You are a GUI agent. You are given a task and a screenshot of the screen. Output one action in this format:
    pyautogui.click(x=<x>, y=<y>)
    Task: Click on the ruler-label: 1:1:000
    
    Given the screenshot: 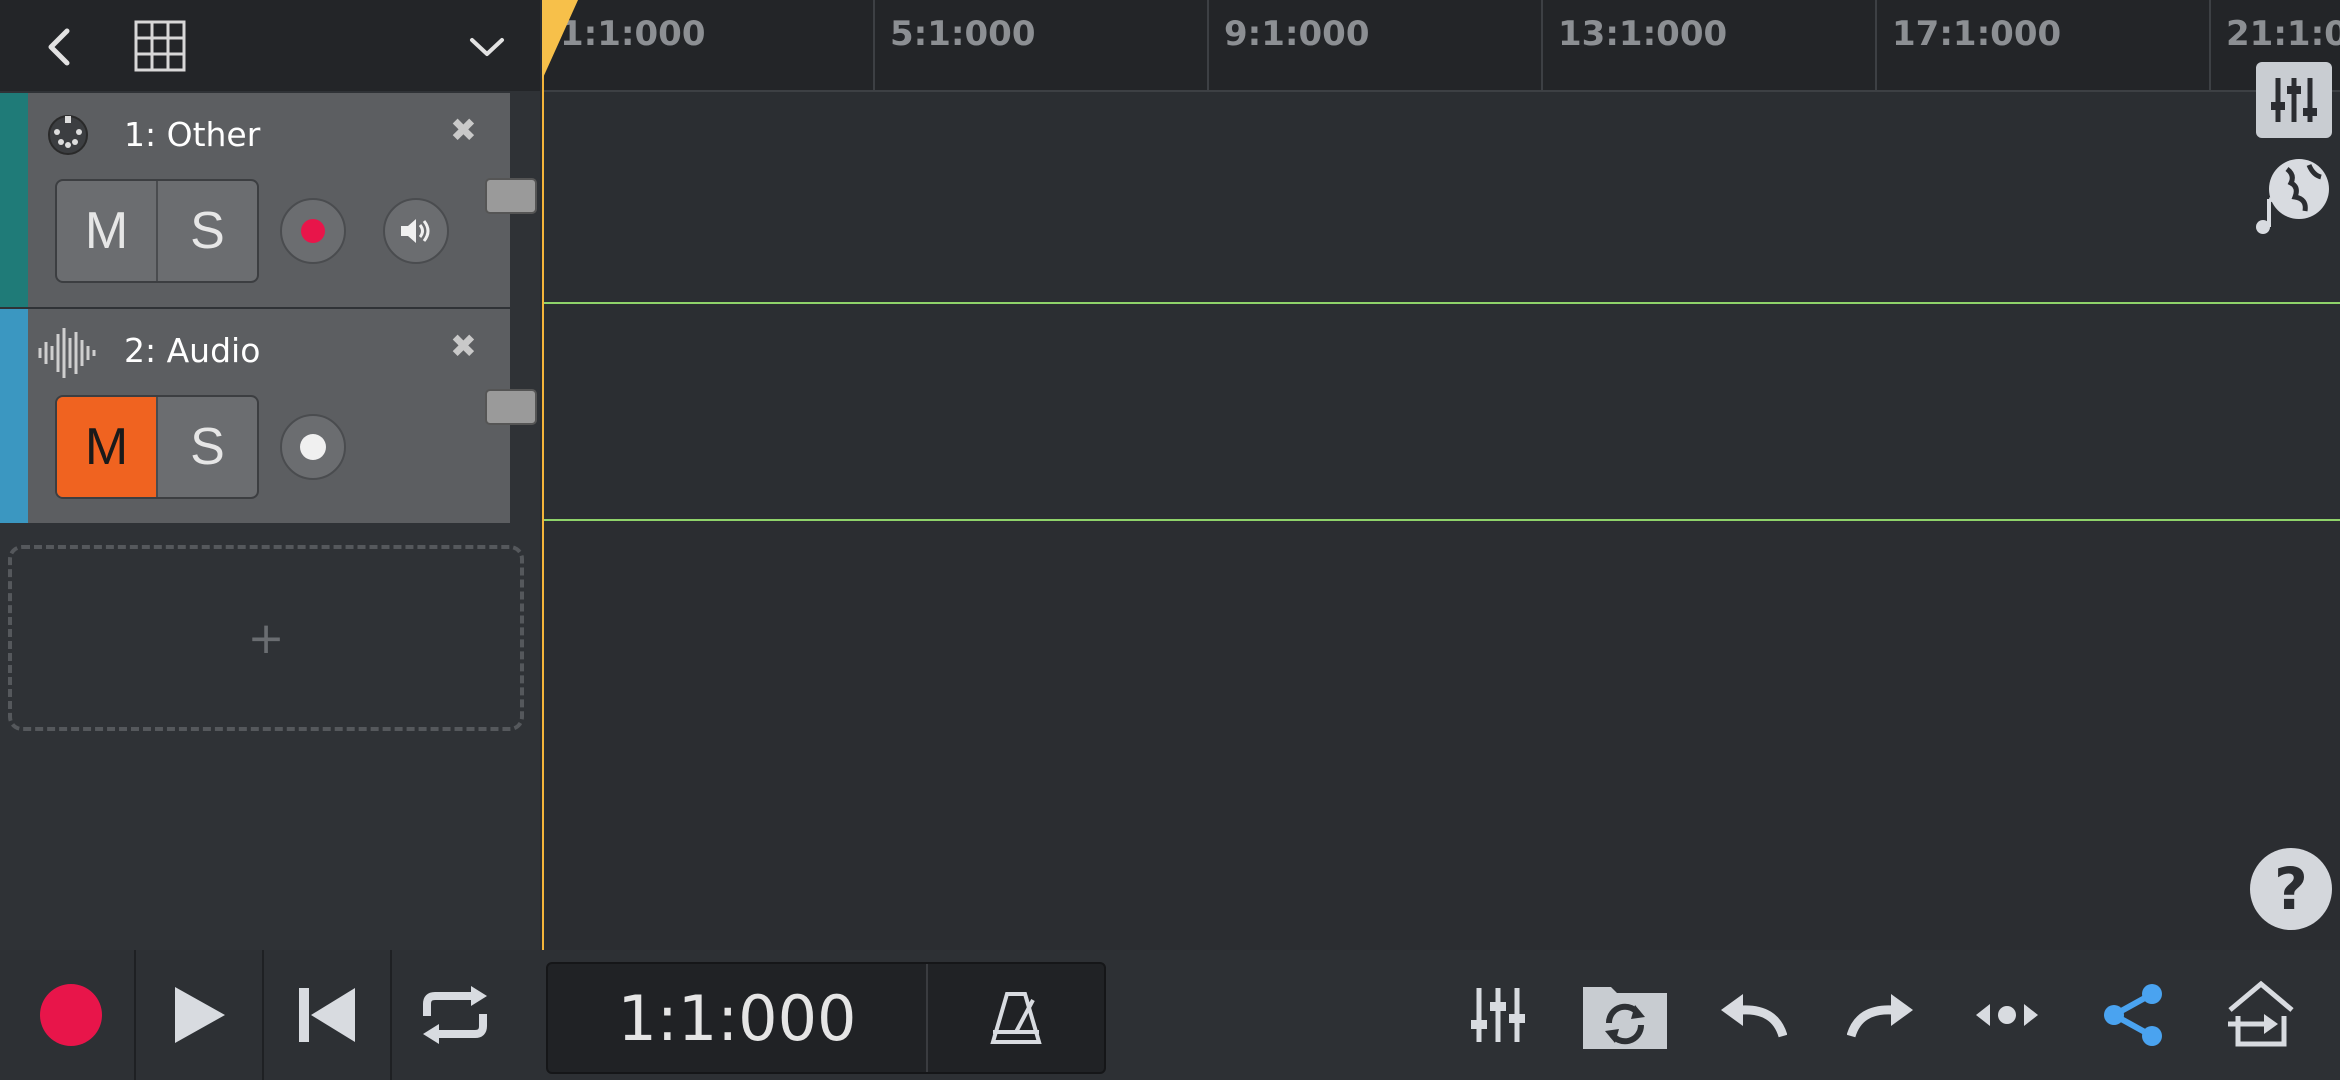 What is the action you would take?
    pyautogui.click(x=633, y=34)
    